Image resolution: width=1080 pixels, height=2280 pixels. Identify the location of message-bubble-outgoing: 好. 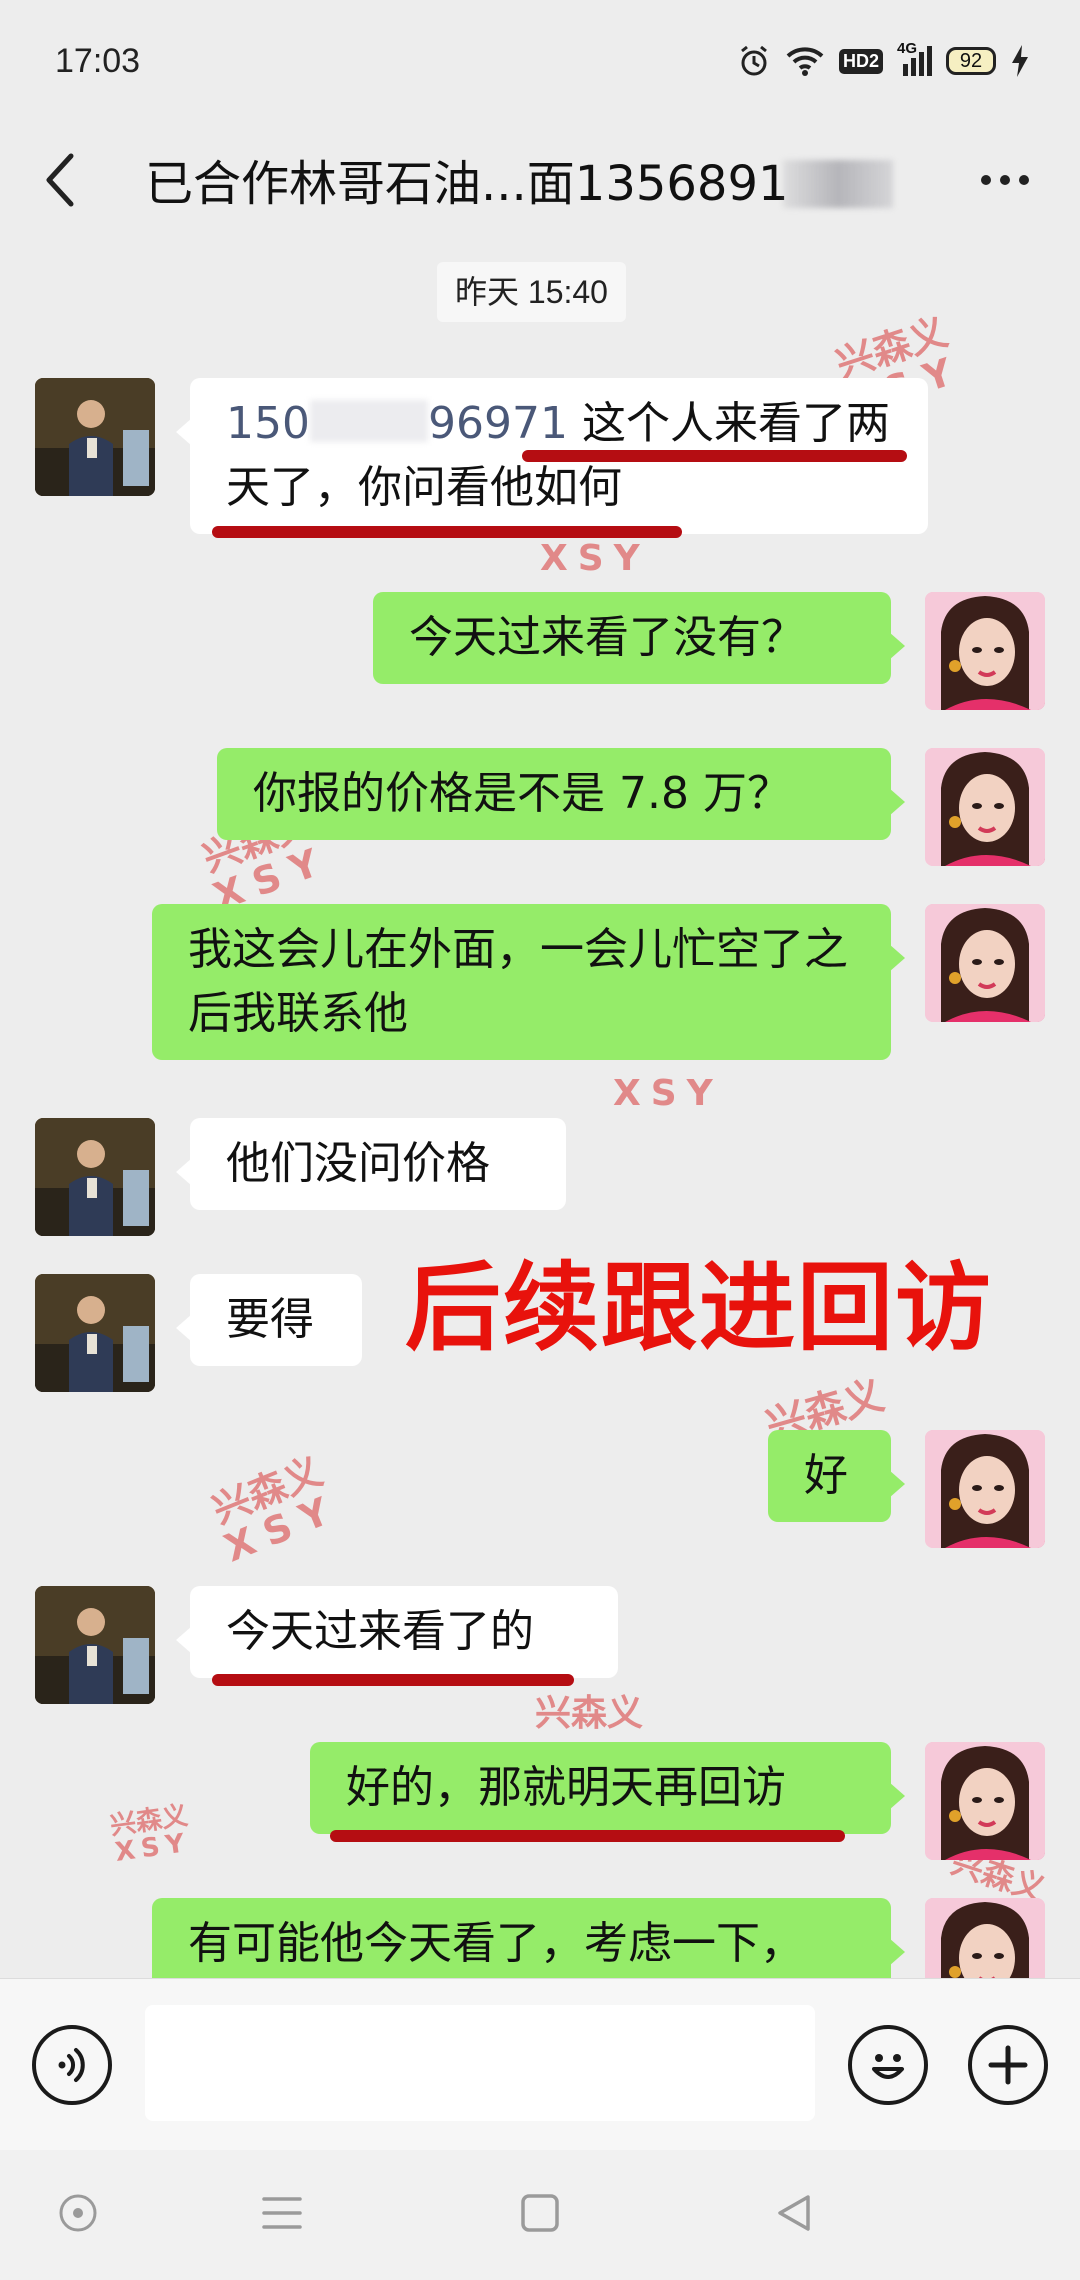
(836, 1476).